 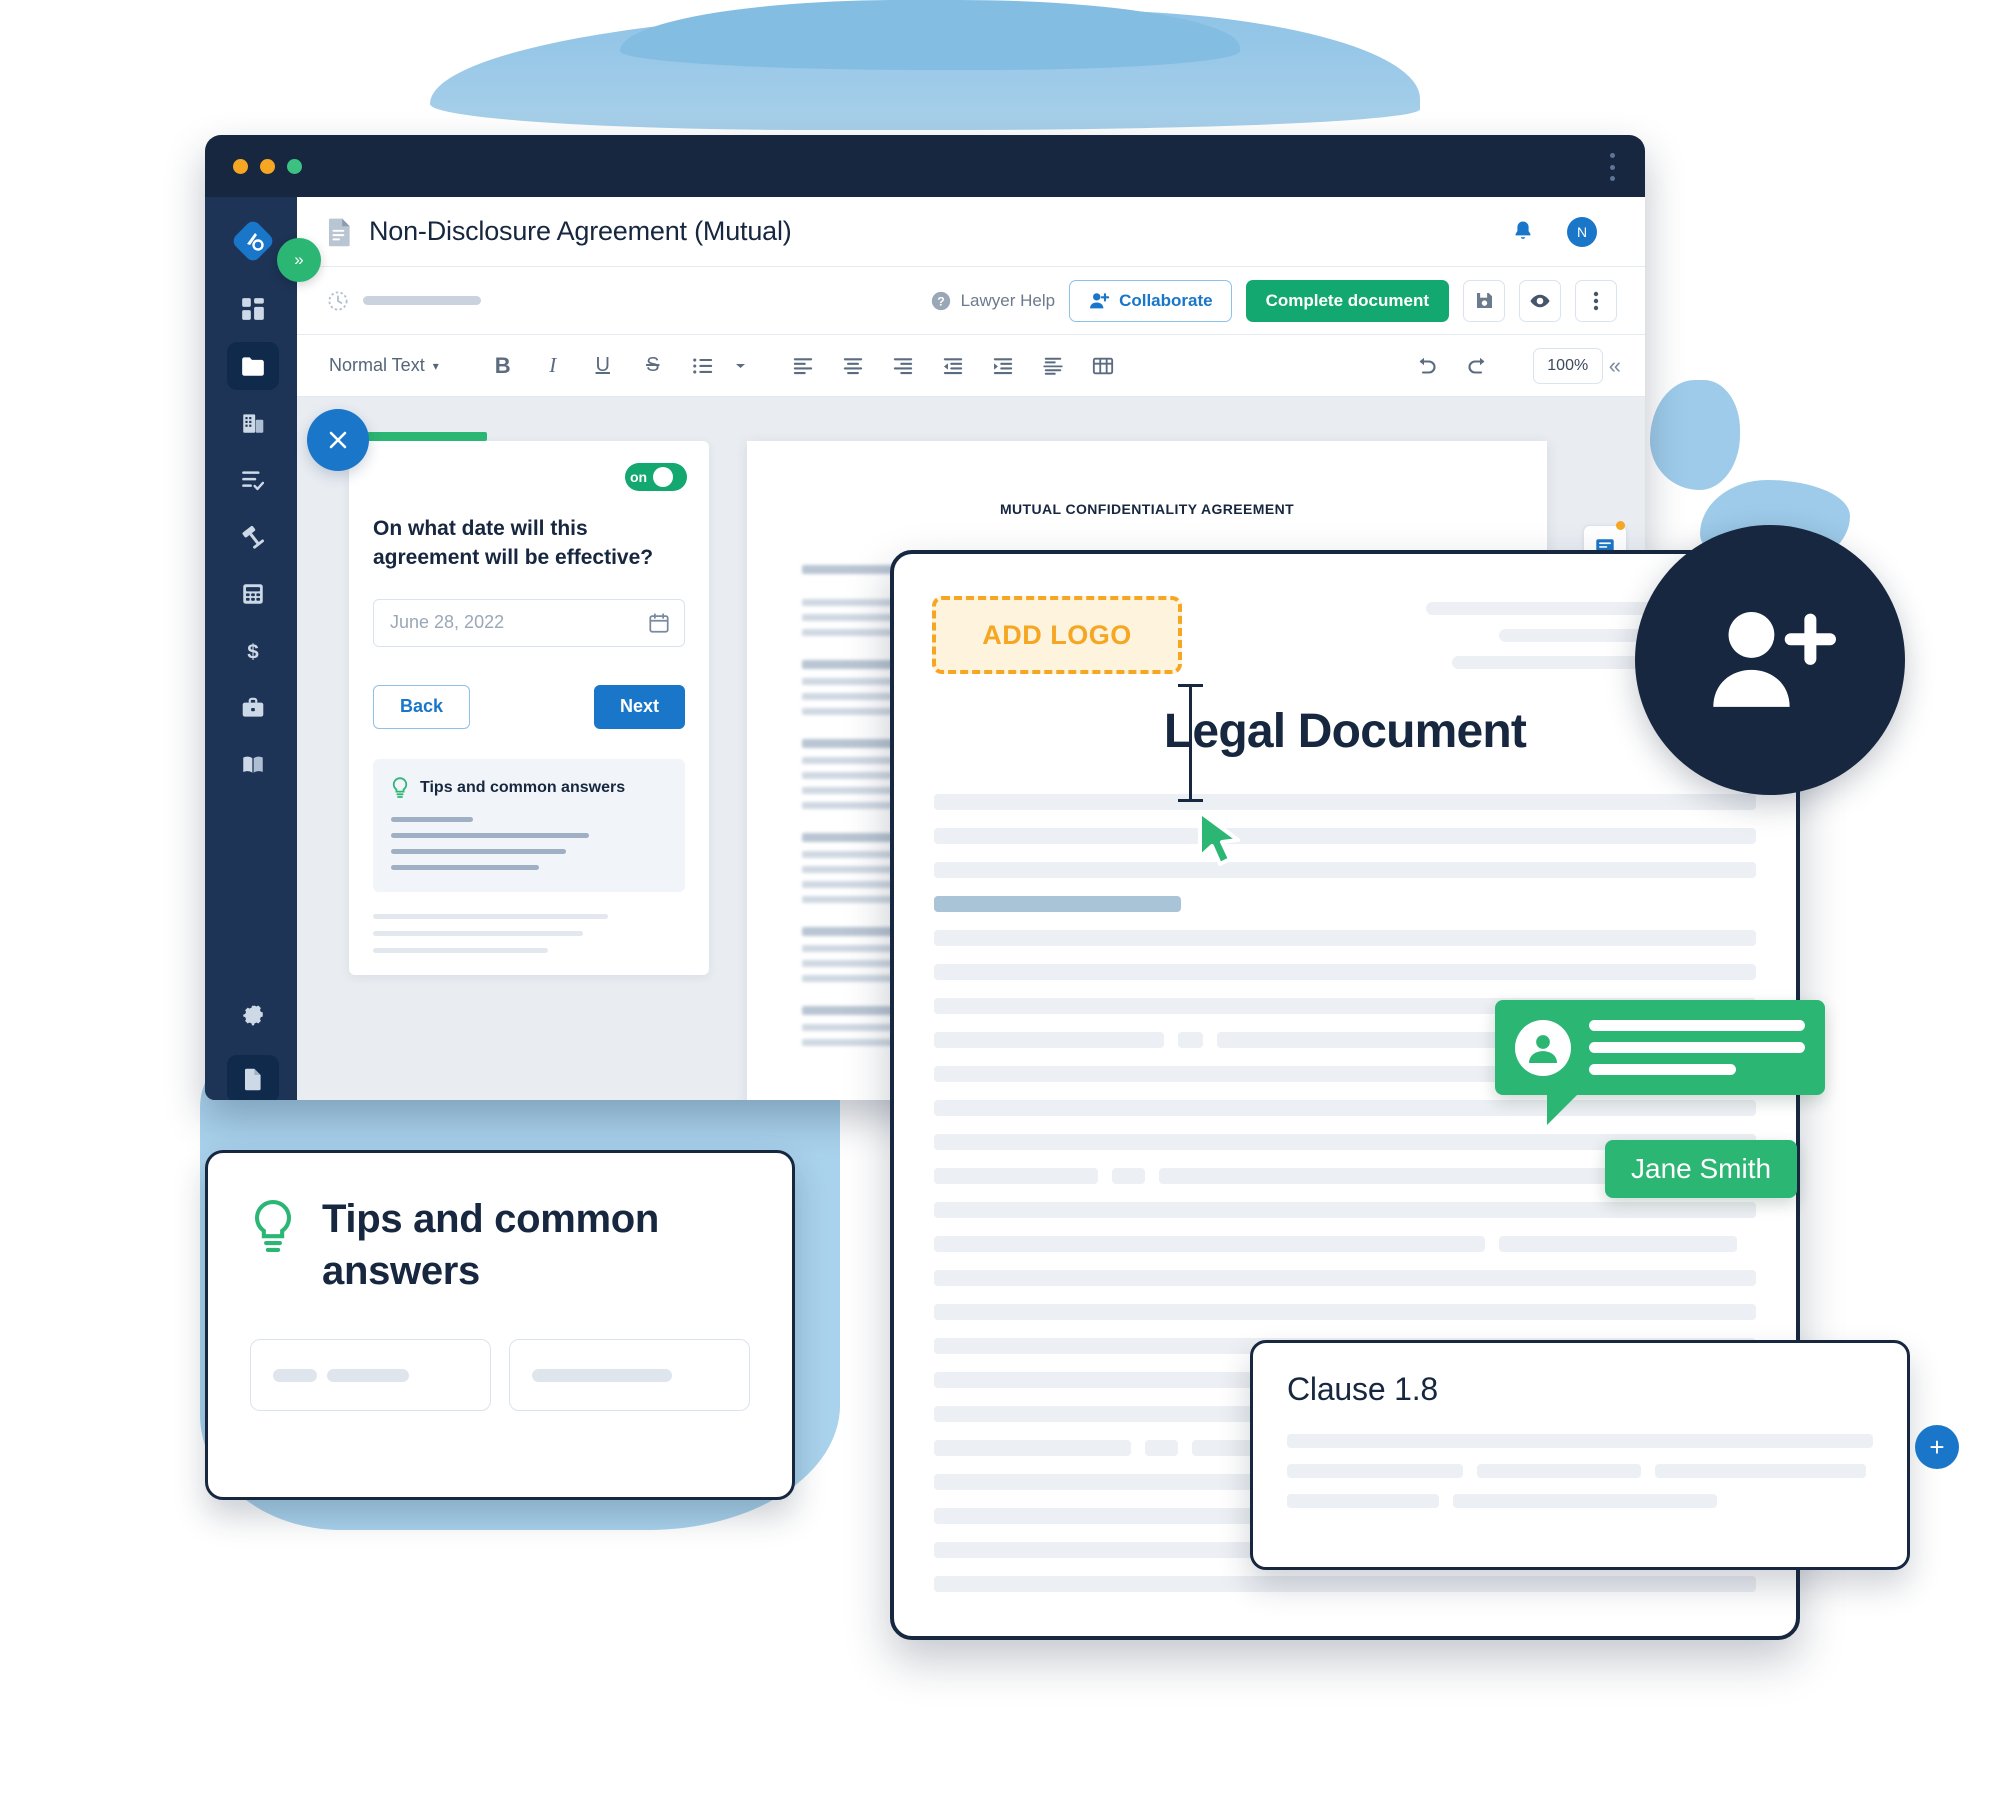 I want to click on indent-increase-button, so click(x=1003, y=366).